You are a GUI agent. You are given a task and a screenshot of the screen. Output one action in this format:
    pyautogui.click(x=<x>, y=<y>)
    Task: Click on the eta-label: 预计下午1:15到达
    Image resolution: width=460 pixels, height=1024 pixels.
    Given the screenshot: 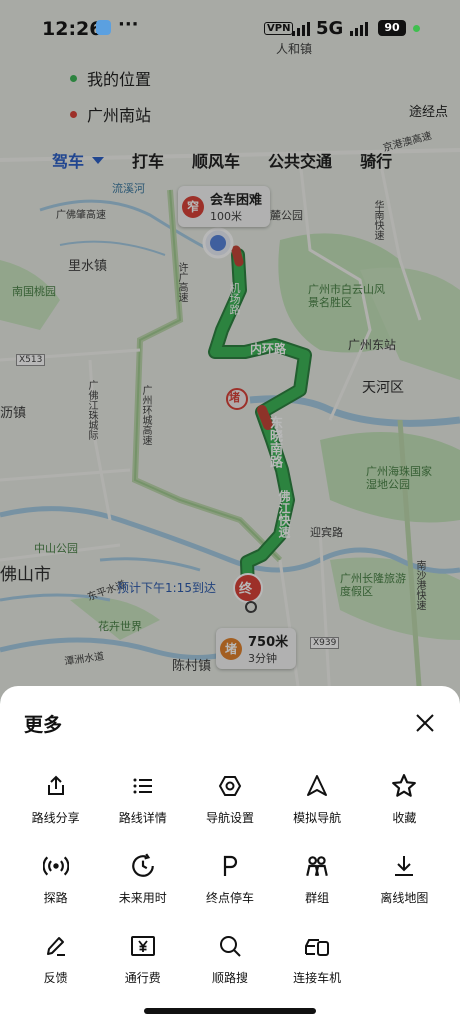 What is the action you would take?
    pyautogui.click(x=166, y=588)
    